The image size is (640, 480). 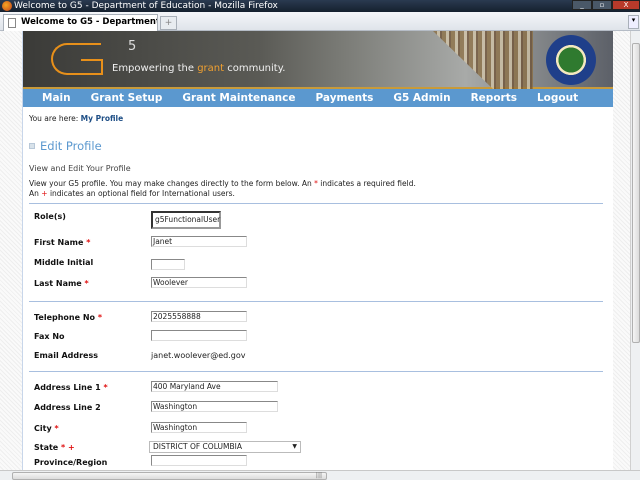 I want to click on page-subtitle: View and Edit Your Profile, so click(x=80, y=168).